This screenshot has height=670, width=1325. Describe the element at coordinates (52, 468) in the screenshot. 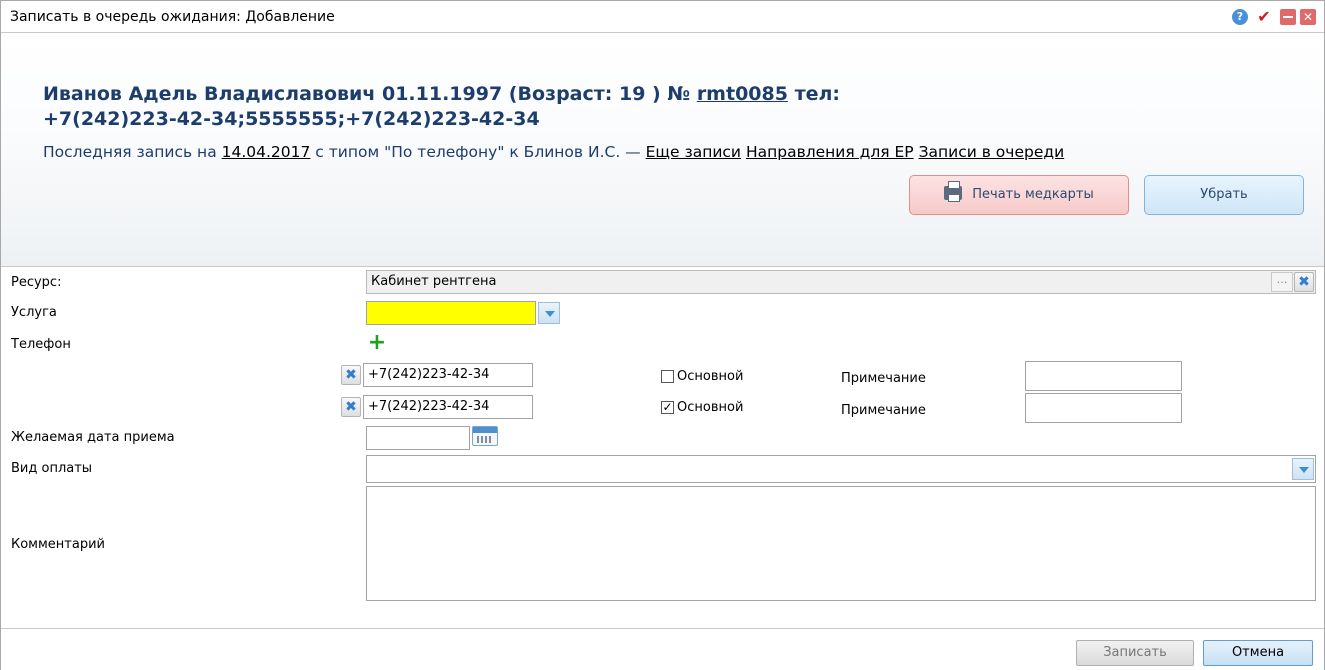

I see `payment-label: Вид оплаты` at that location.